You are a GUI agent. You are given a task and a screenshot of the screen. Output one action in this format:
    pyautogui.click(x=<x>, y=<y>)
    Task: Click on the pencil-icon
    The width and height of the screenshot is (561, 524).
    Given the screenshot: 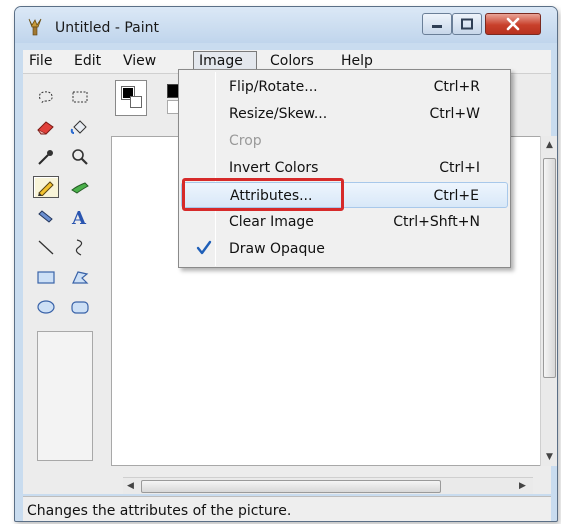 What is the action you would take?
    pyautogui.click(x=46, y=187)
    